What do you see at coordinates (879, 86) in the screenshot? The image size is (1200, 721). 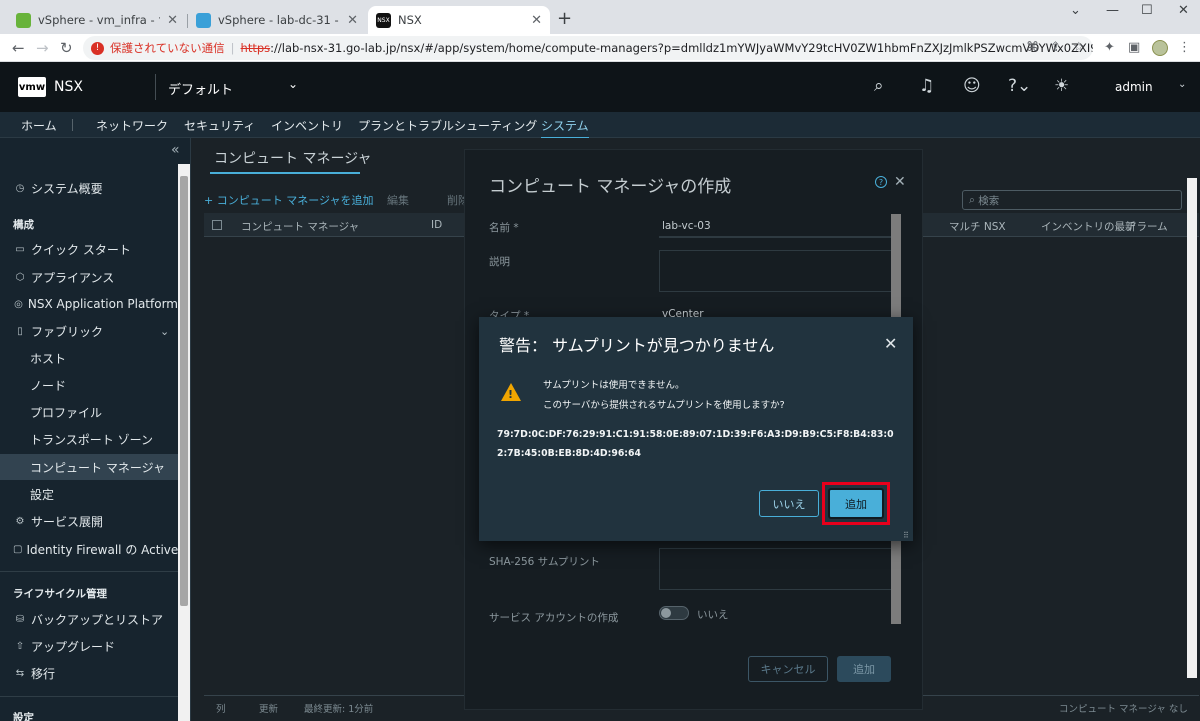 I see `search-icon: ⌕` at bounding box center [879, 86].